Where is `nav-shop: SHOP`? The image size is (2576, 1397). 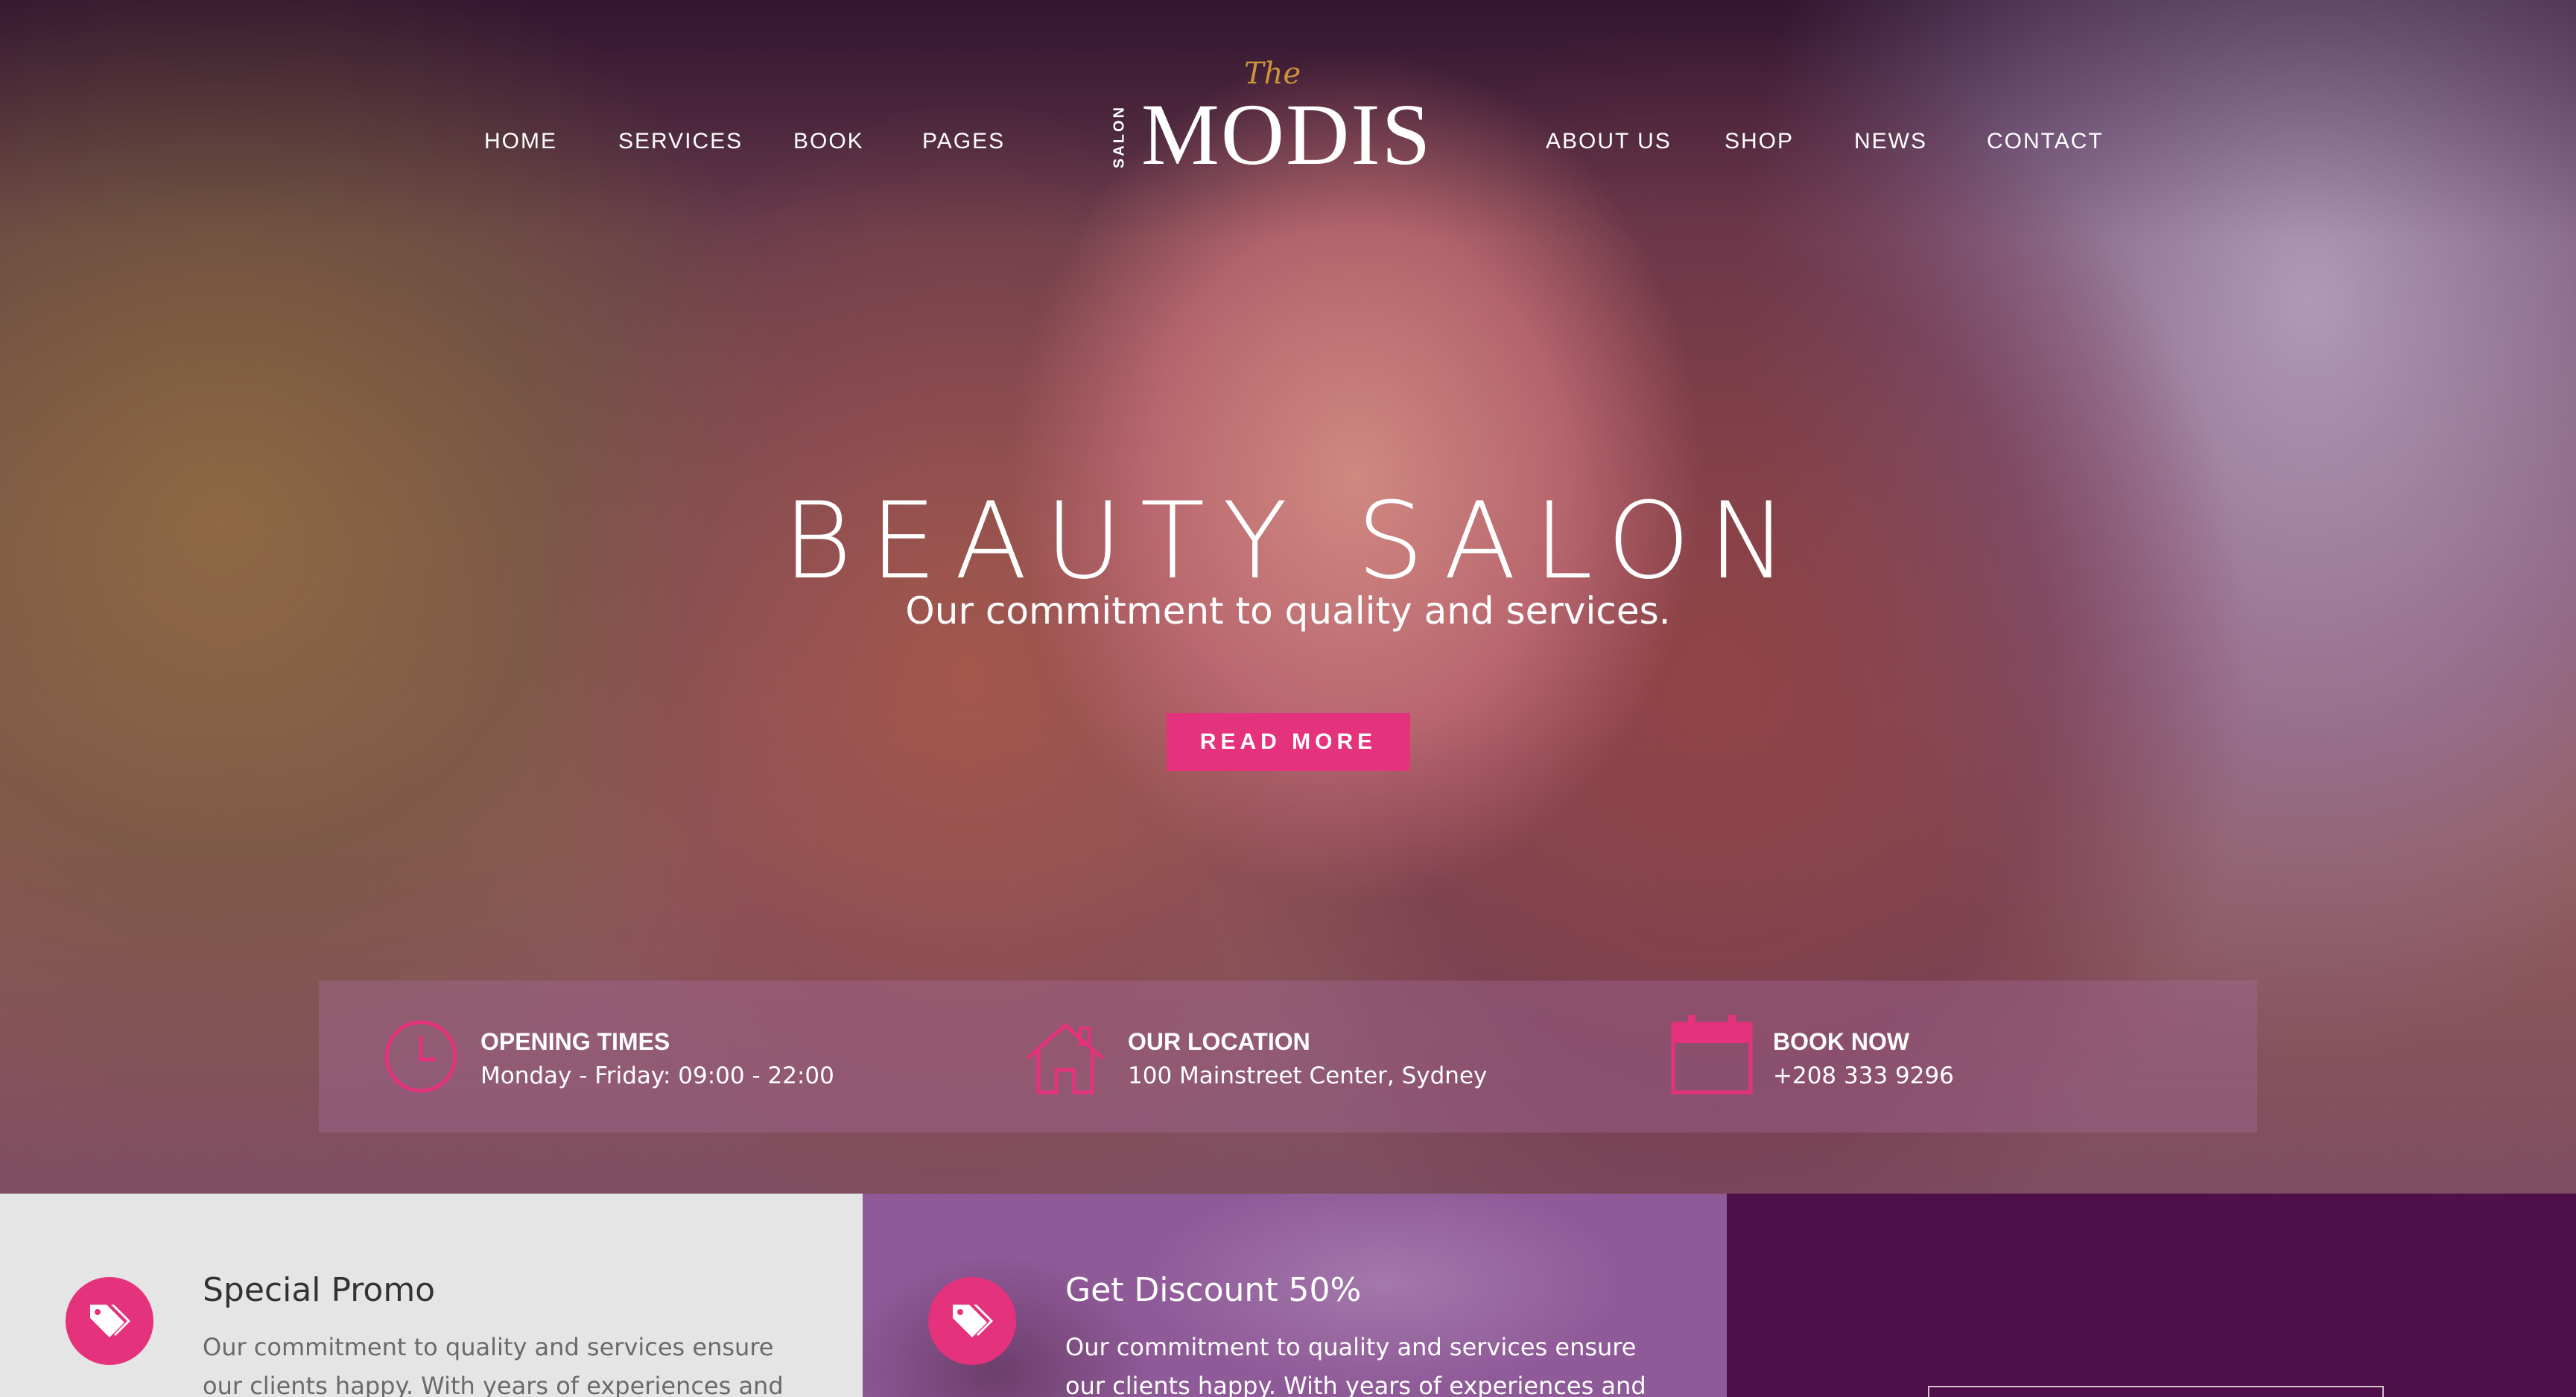 nav-shop: SHOP is located at coordinates (1759, 141).